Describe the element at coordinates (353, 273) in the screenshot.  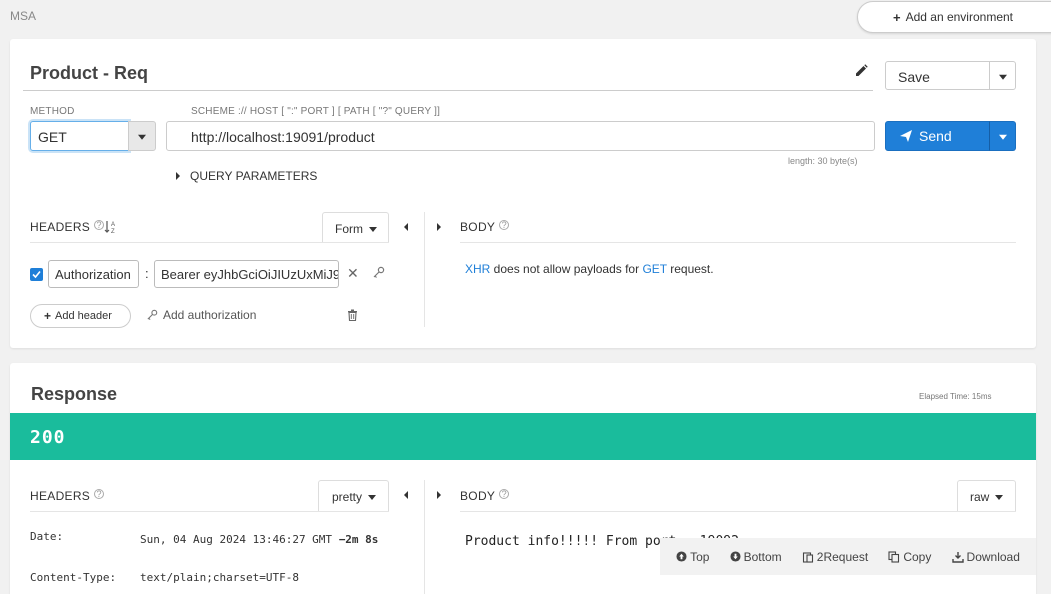
I see `close-icon: ✕` at that location.